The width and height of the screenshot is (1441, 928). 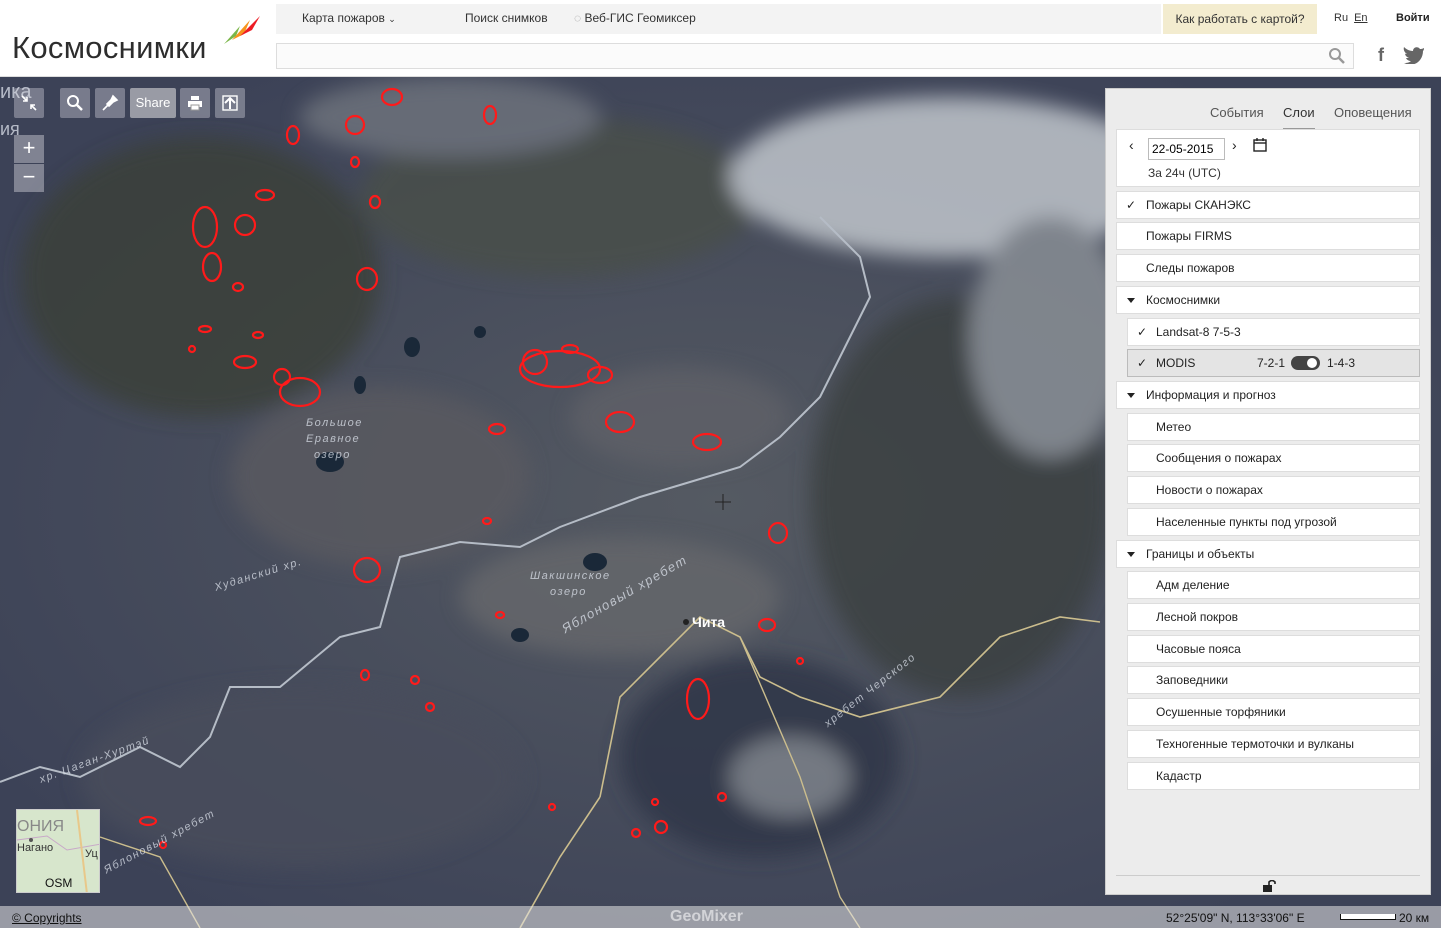 What do you see at coordinates (47, 918) in the screenshot?
I see `copyright-link: © Copyrights` at bounding box center [47, 918].